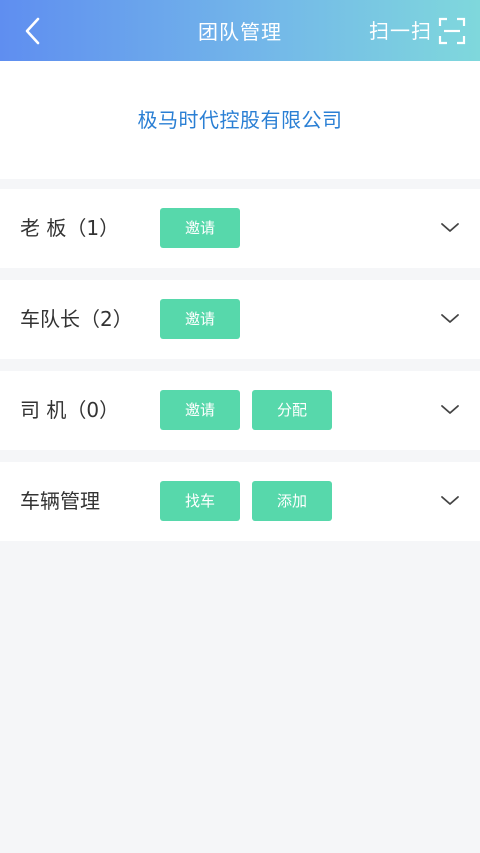  I want to click on assign-driver-button: 分配, so click(292, 410).